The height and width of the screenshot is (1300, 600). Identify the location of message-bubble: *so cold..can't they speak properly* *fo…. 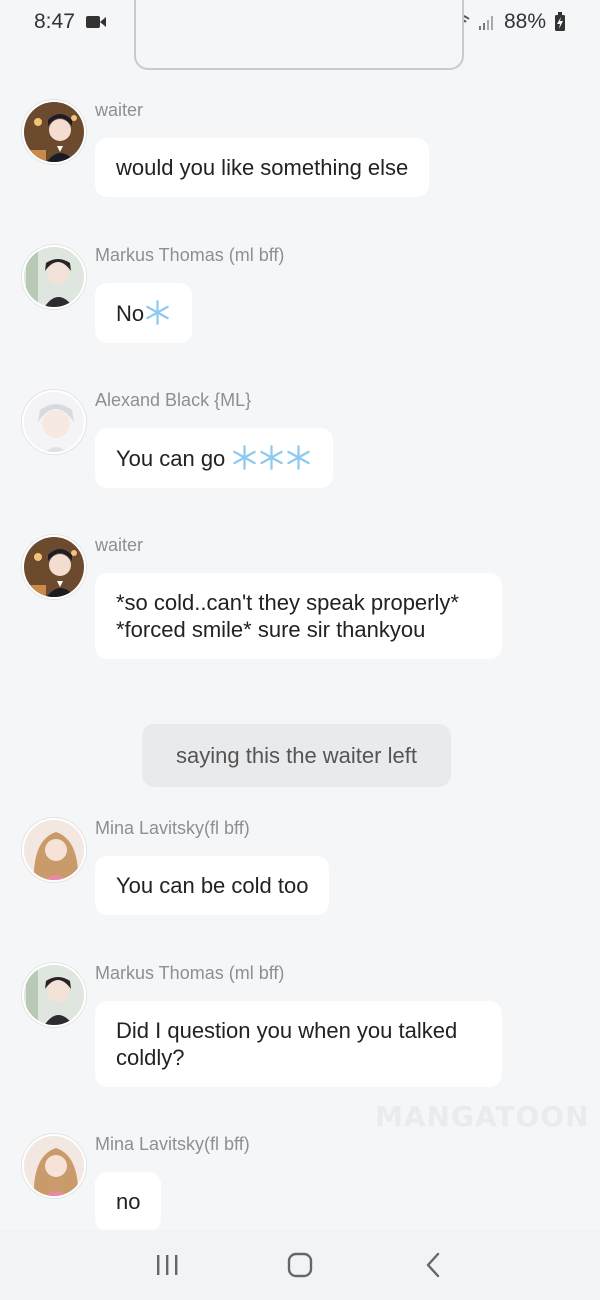
(298, 616).